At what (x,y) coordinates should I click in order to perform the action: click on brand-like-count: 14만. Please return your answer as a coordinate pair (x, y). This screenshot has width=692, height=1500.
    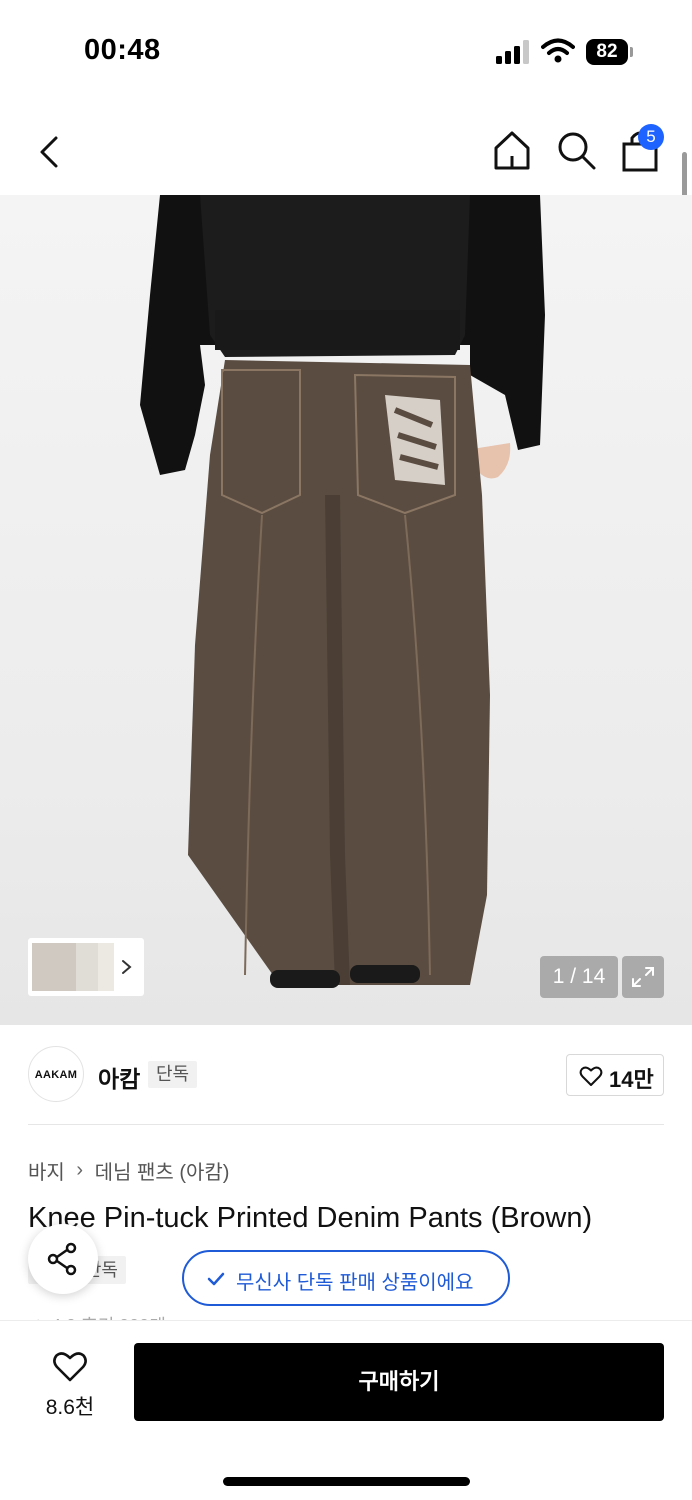
    Looking at the image, I should click on (631, 1079).